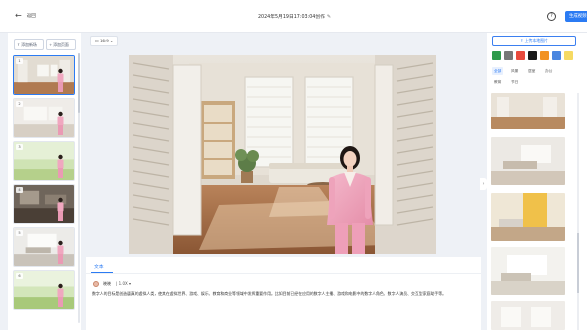  I want to click on back-button: ← 返回, so click(25, 16).